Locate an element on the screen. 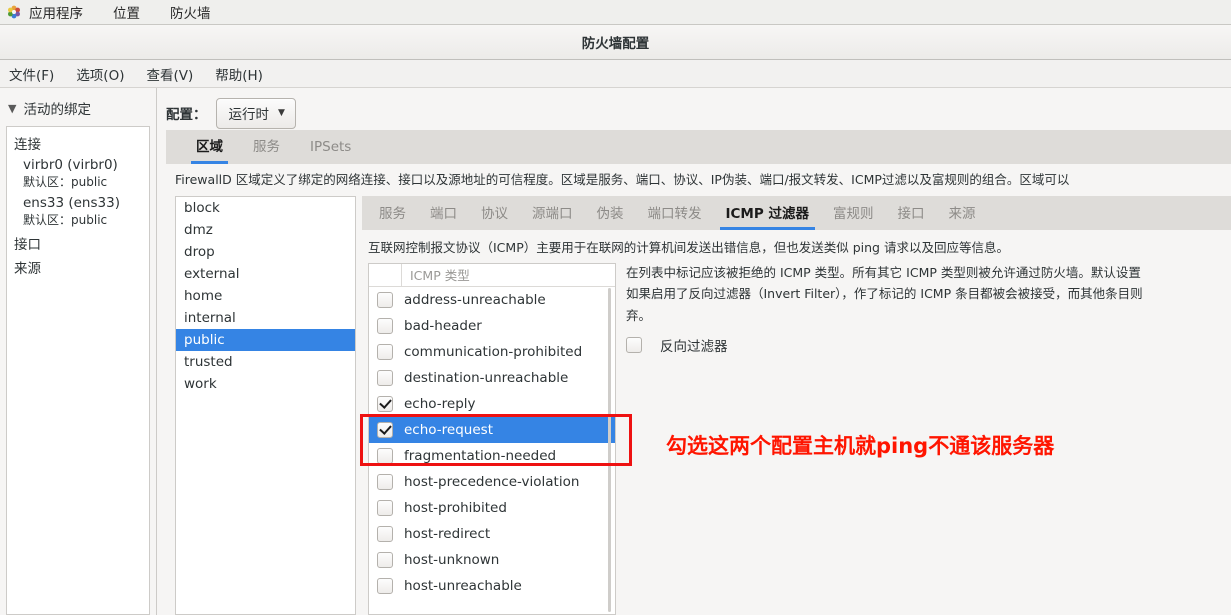 The image size is (1231, 615). zone-item-block: block is located at coordinates (265, 208).